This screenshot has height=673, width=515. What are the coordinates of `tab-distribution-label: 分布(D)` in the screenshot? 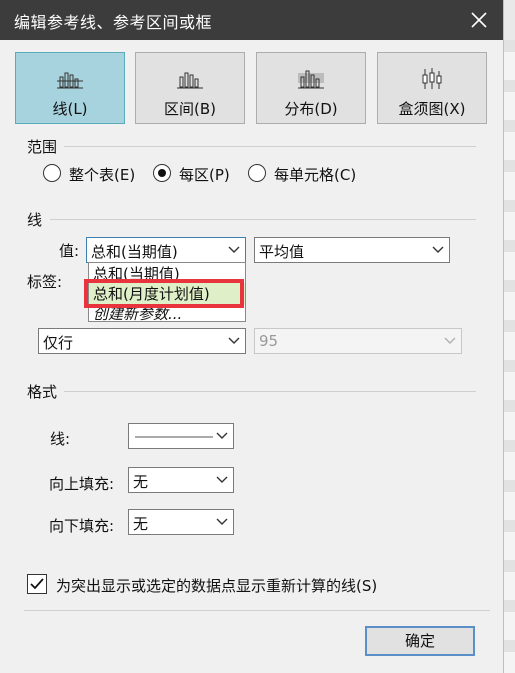 It's located at (311, 109).